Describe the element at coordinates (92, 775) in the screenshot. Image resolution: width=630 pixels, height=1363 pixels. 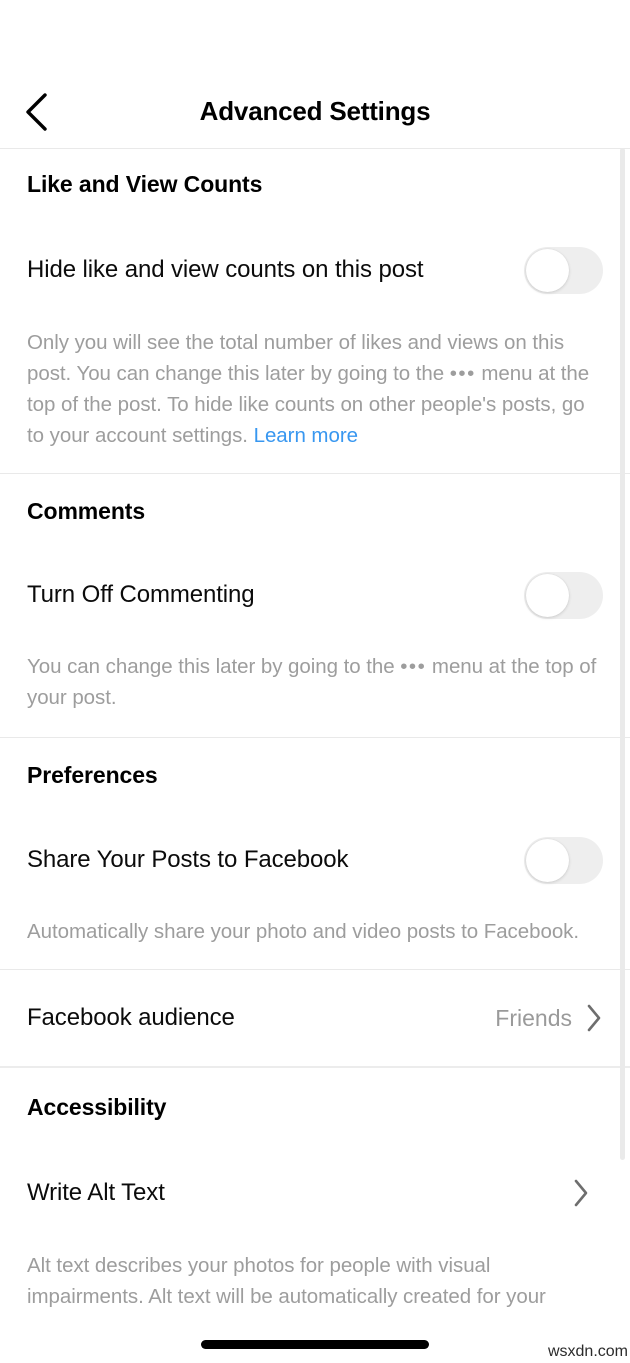
I see `section-title-preferences: Preferences` at that location.